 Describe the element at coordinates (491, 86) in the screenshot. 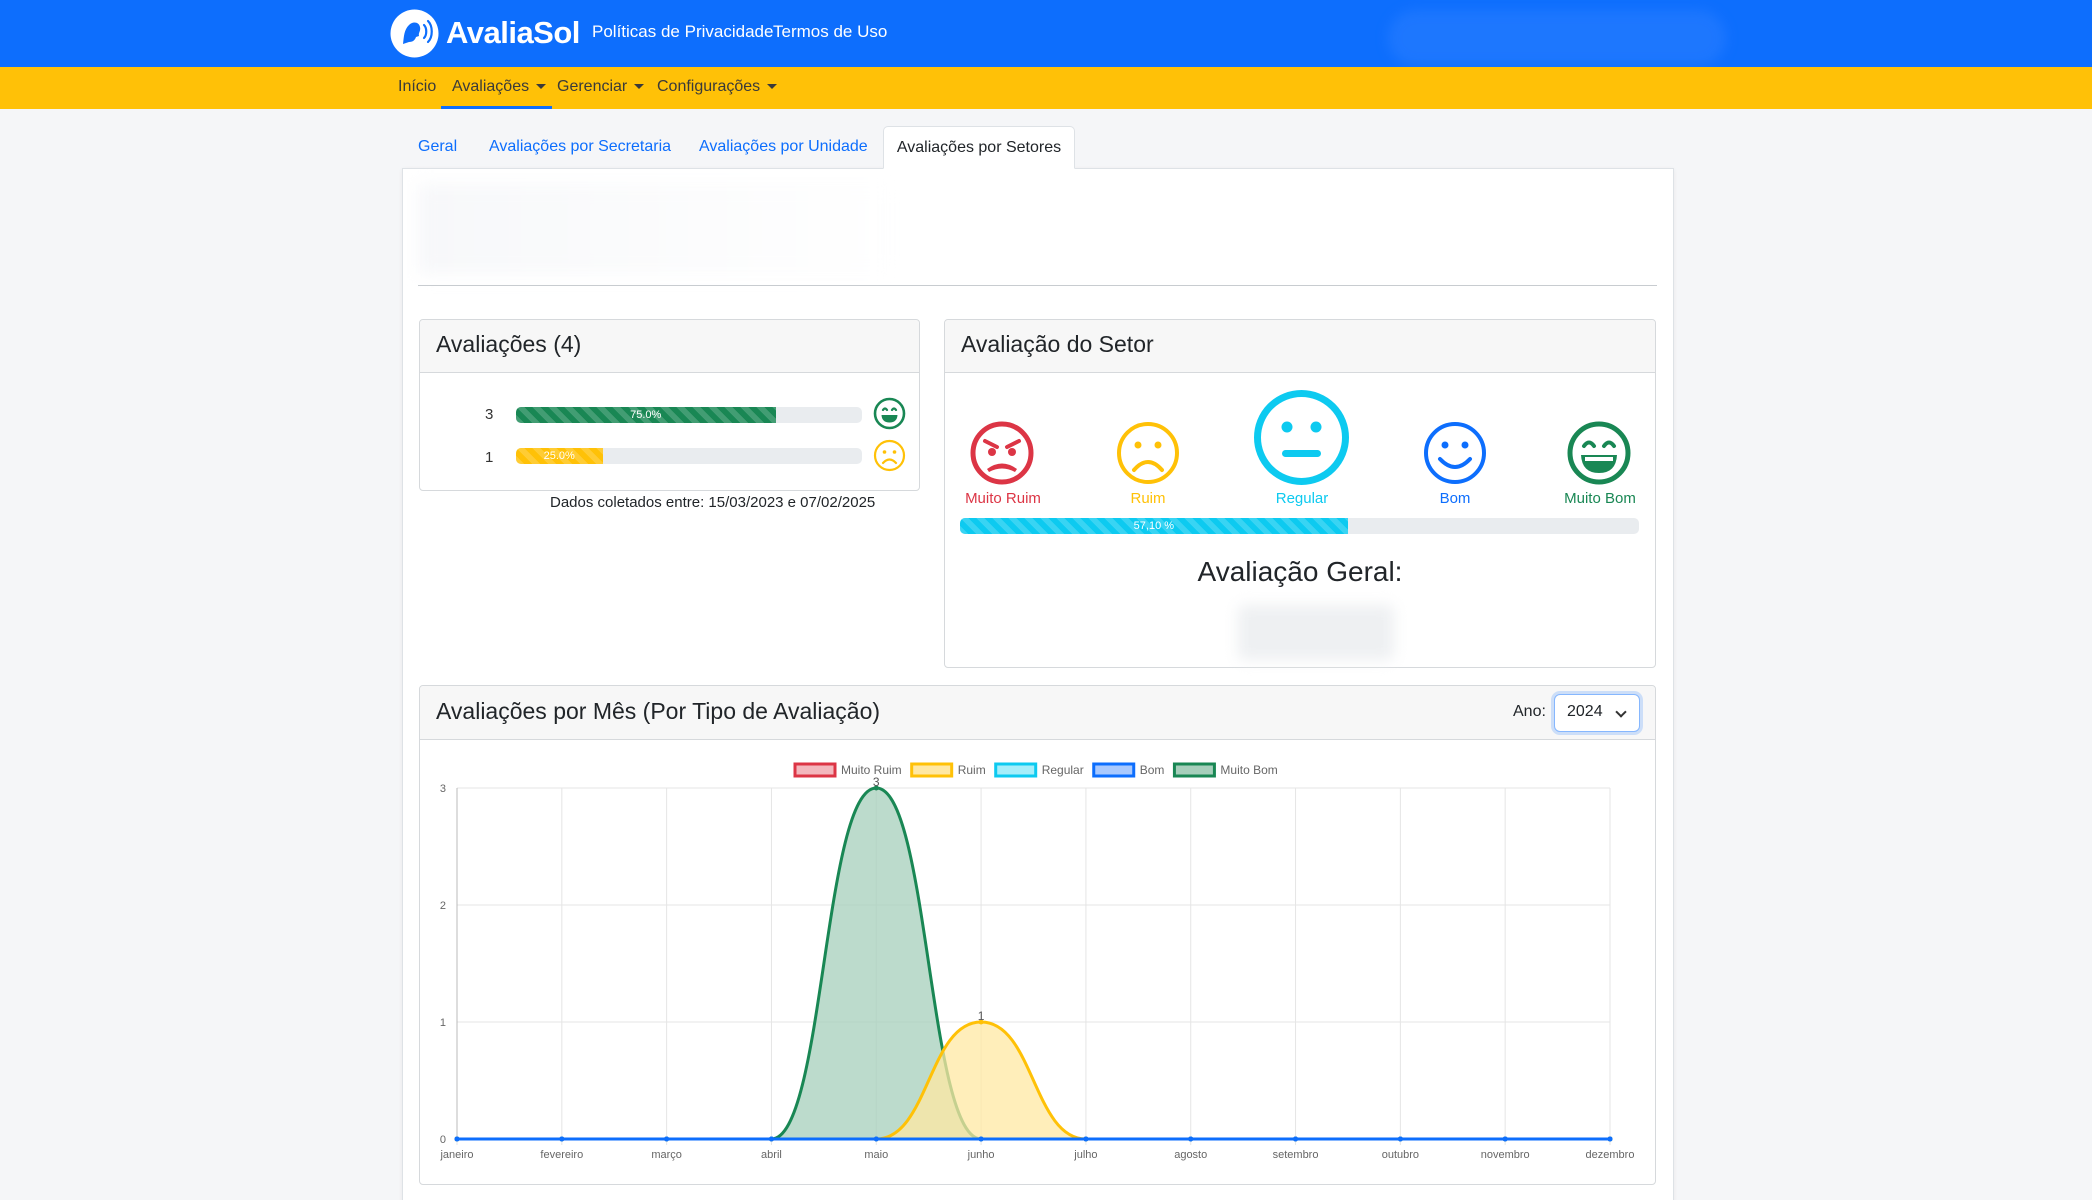

I see `nav-item-label: Avaliações` at that location.